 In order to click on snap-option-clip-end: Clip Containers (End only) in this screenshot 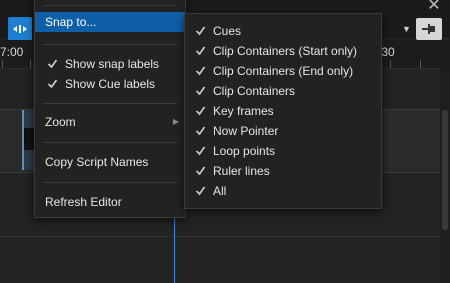, I will do `click(283, 71)`.